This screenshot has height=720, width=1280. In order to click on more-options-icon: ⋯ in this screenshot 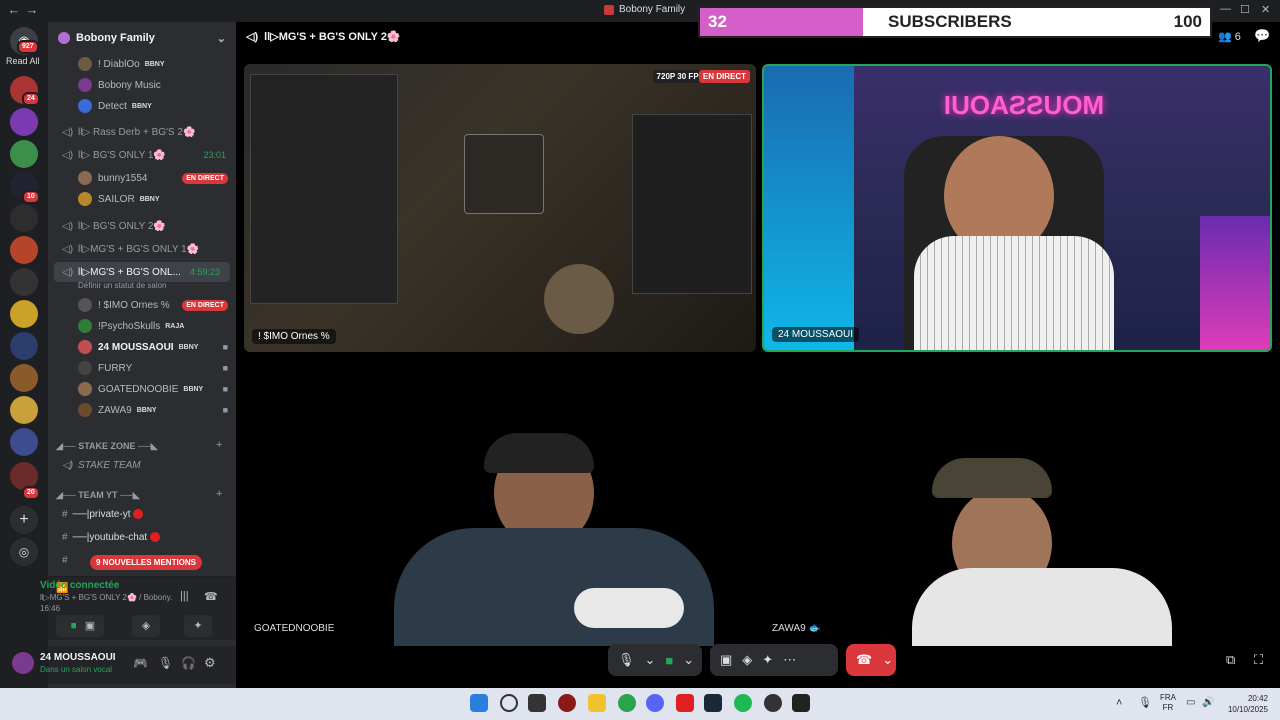, I will do `click(789, 660)`.